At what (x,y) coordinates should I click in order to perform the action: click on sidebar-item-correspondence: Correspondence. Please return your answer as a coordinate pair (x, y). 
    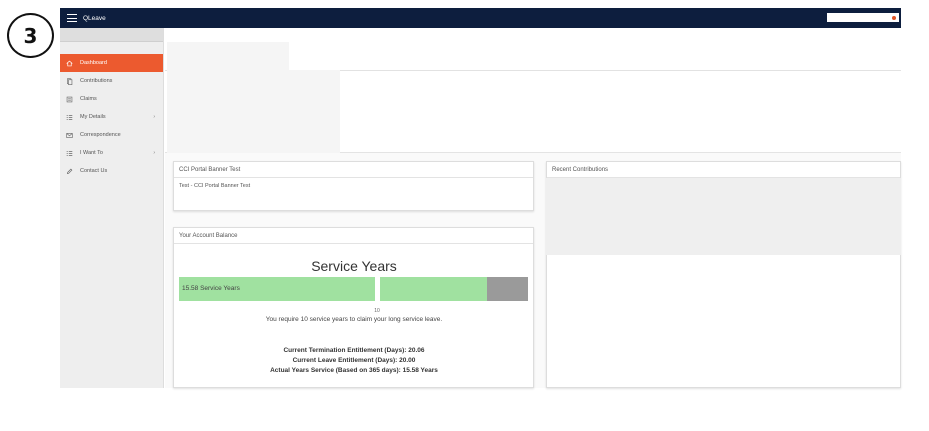
    Looking at the image, I should click on (111, 135).